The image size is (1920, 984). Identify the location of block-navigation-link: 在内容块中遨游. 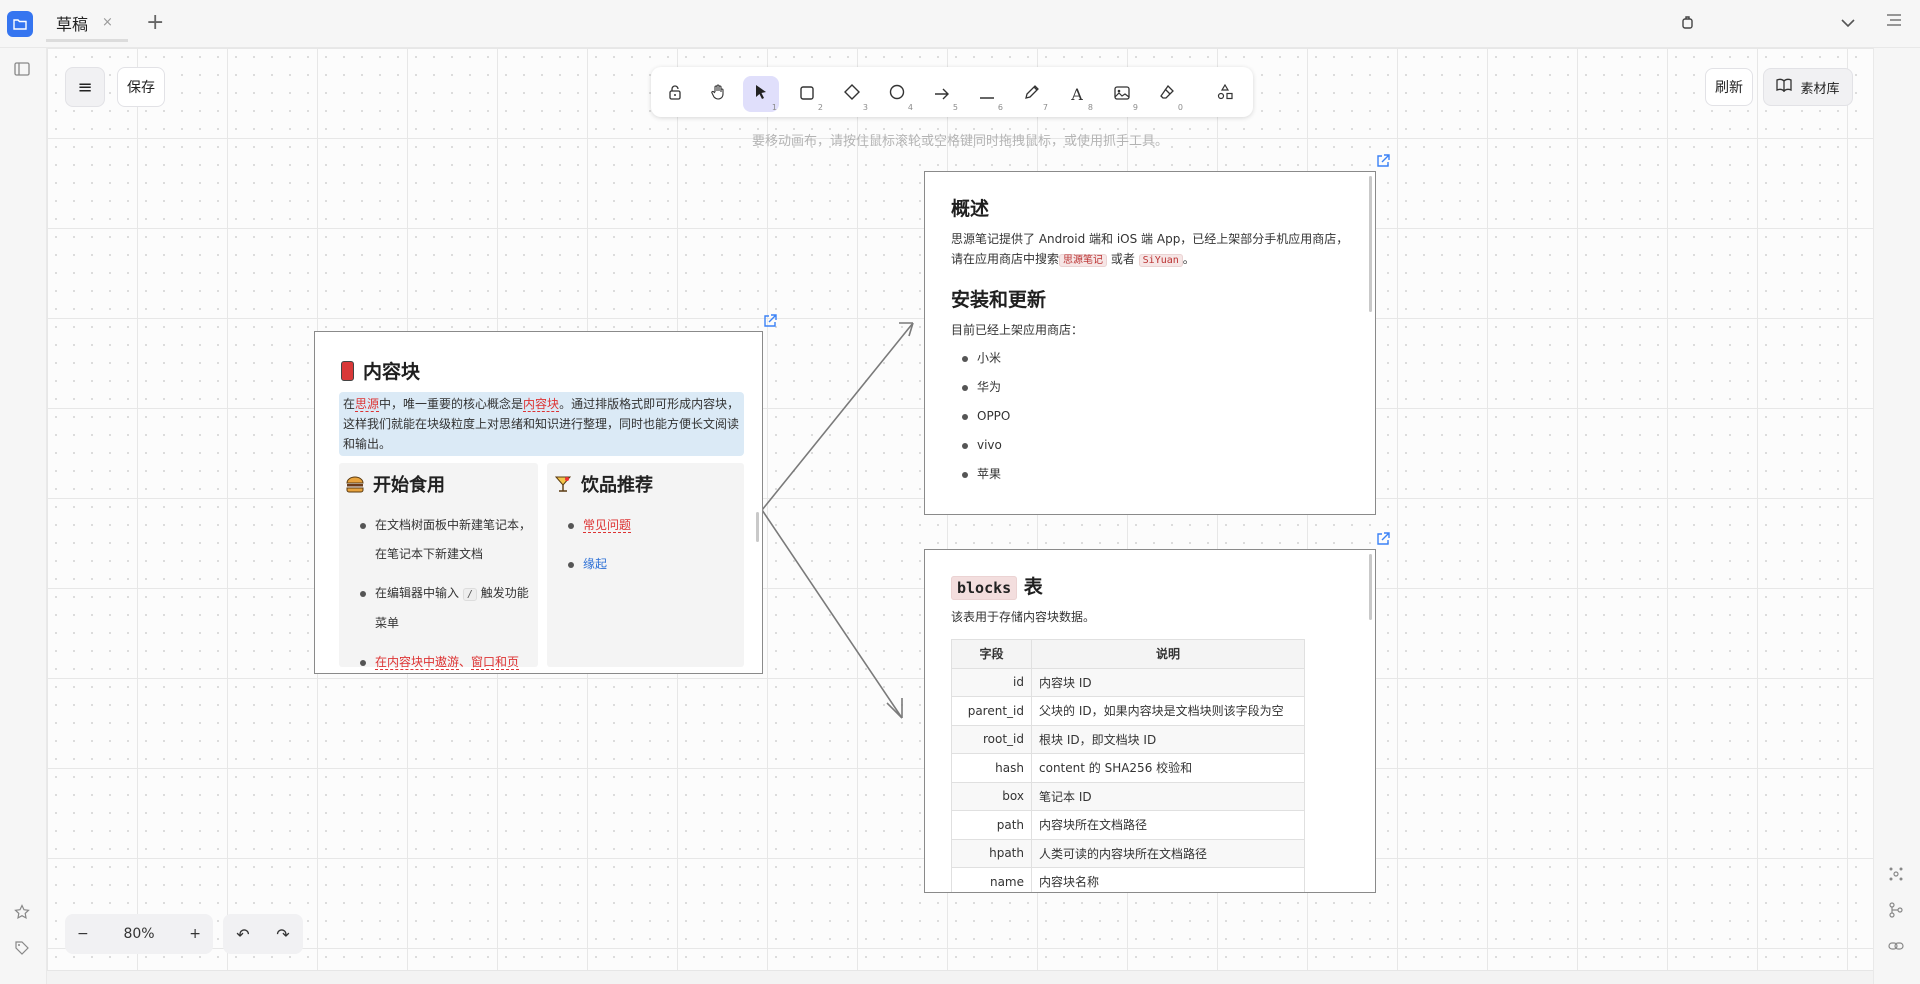
(417, 662).